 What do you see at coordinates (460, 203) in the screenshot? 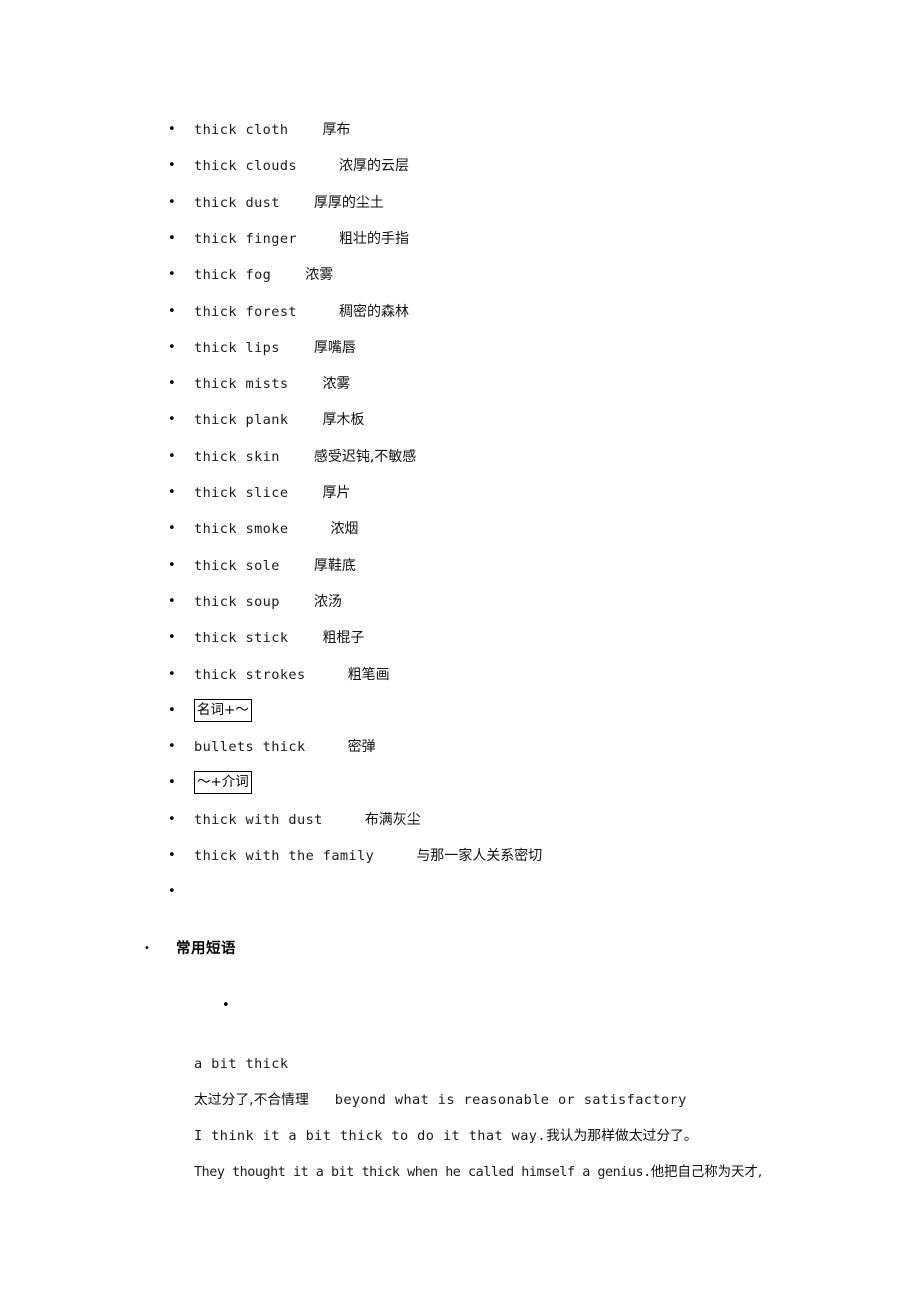
I see `list-item: thick dust 厚厚的尘土` at bounding box center [460, 203].